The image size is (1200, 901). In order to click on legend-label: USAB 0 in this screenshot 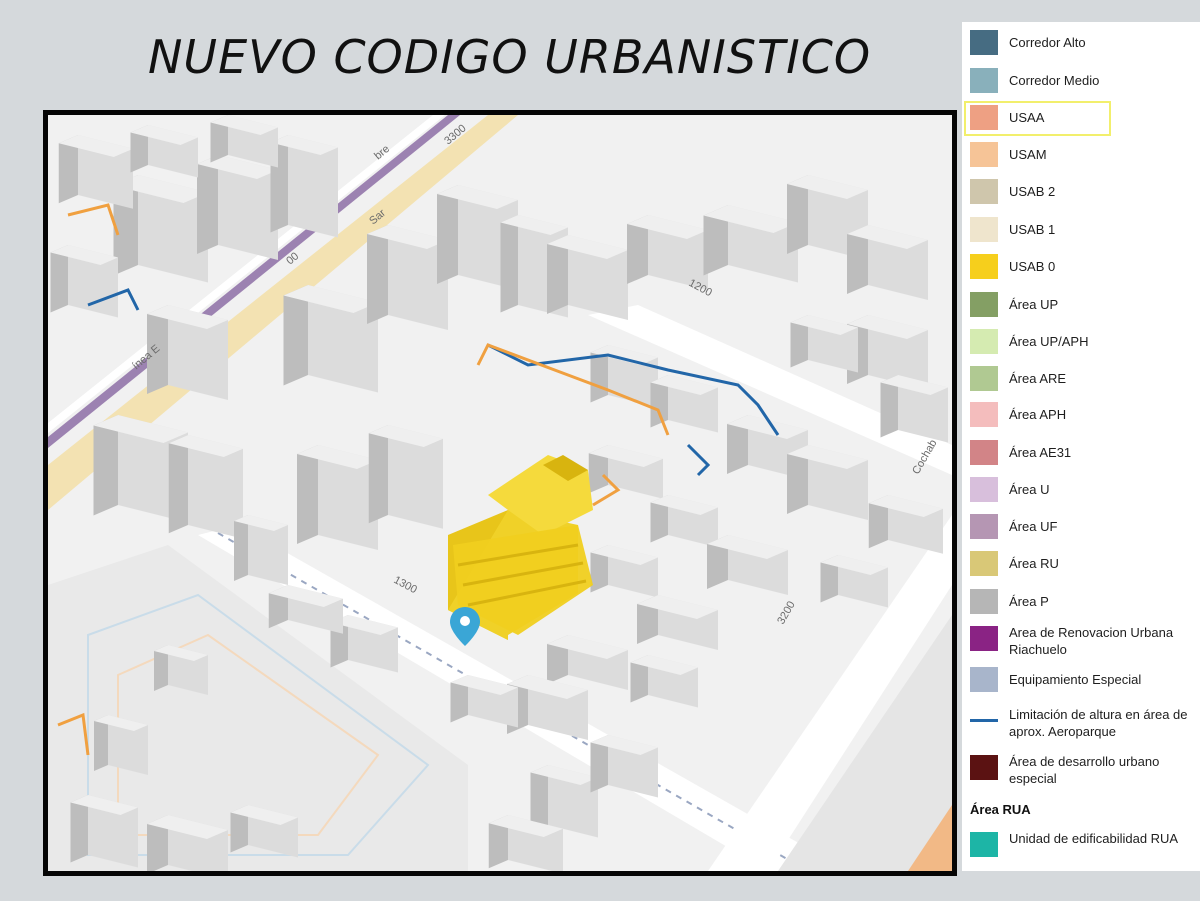, I will do `click(1032, 266)`.